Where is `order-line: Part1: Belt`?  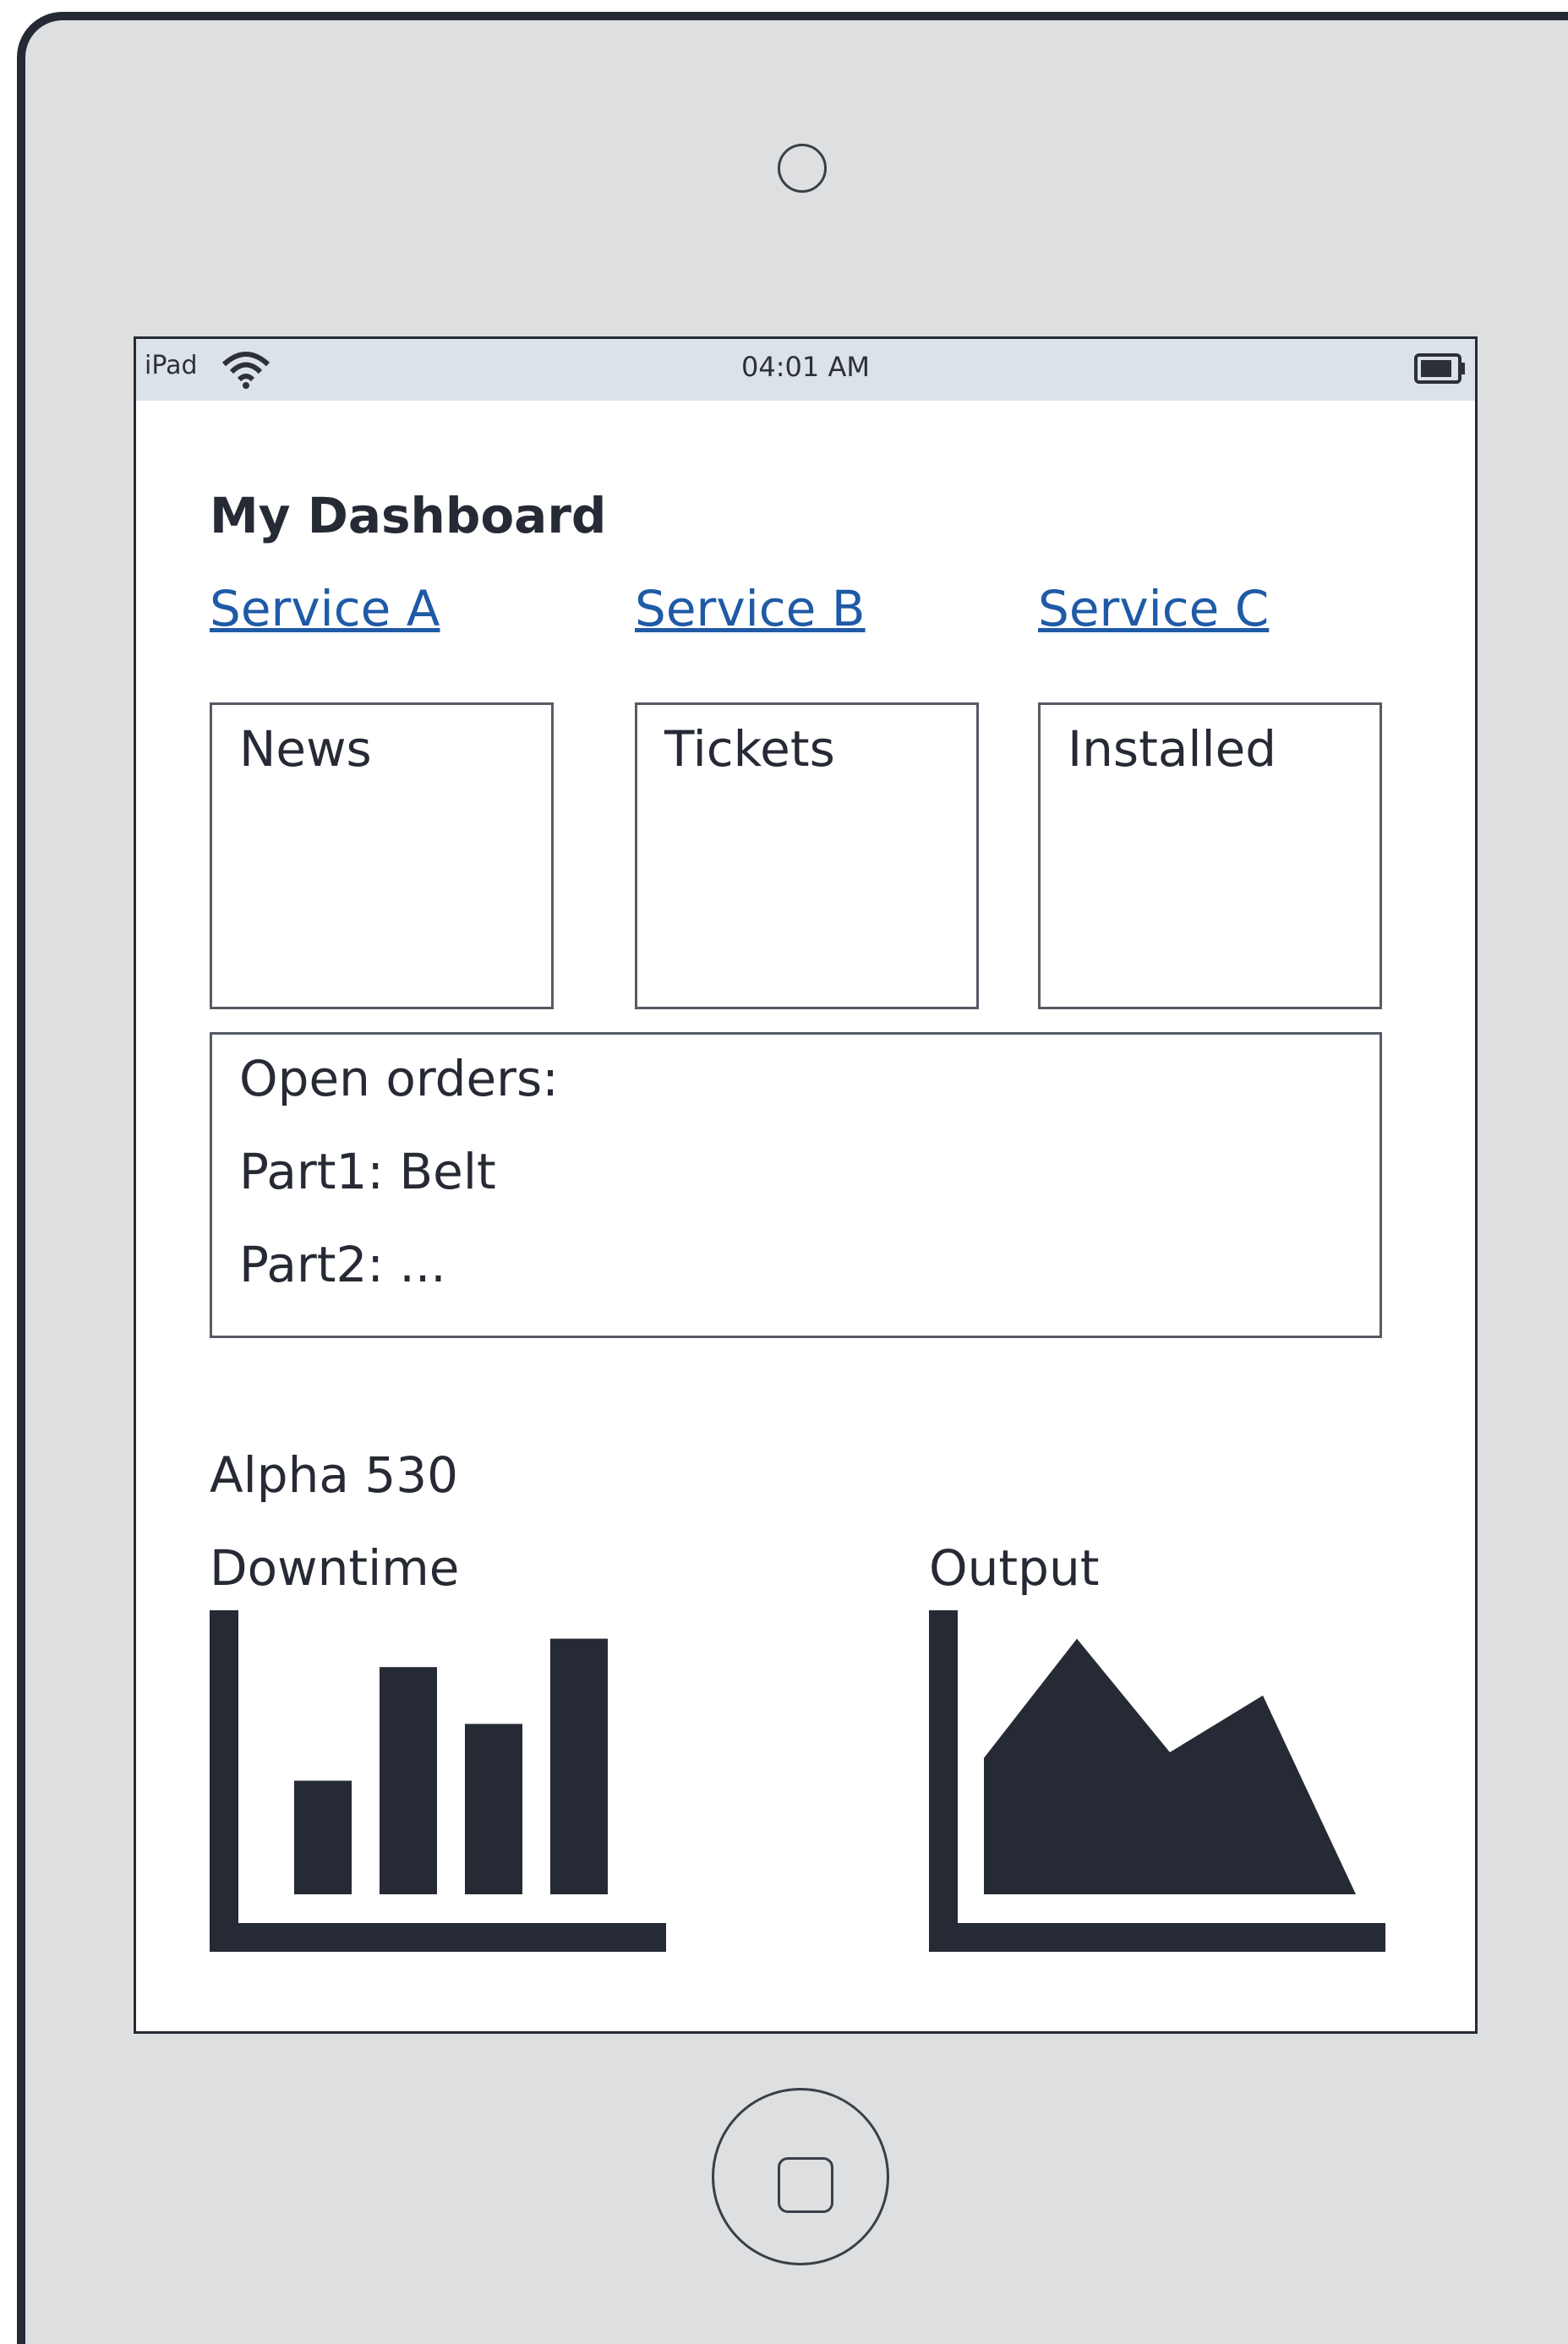
order-line: Part1: Belt is located at coordinates (367, 1171).